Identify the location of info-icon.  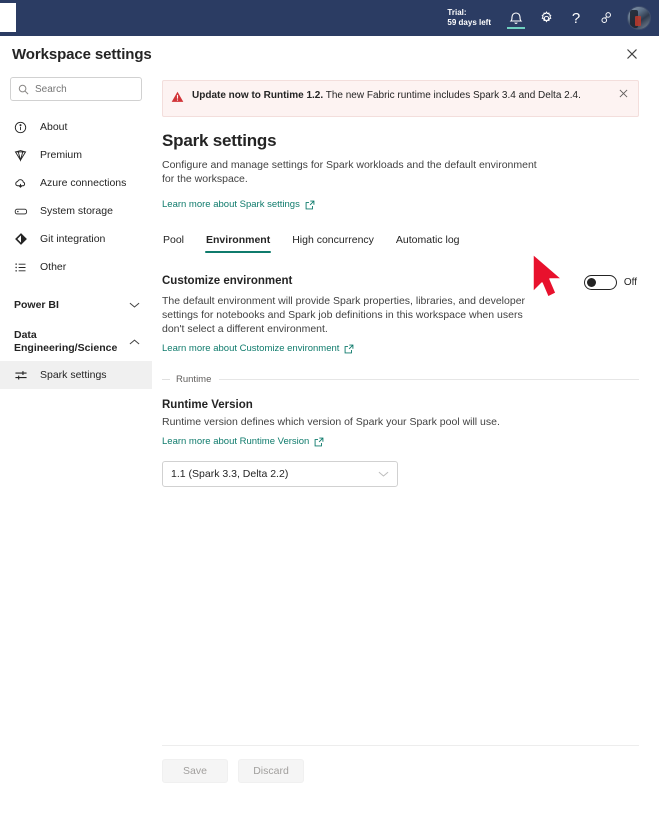
(23, 127).